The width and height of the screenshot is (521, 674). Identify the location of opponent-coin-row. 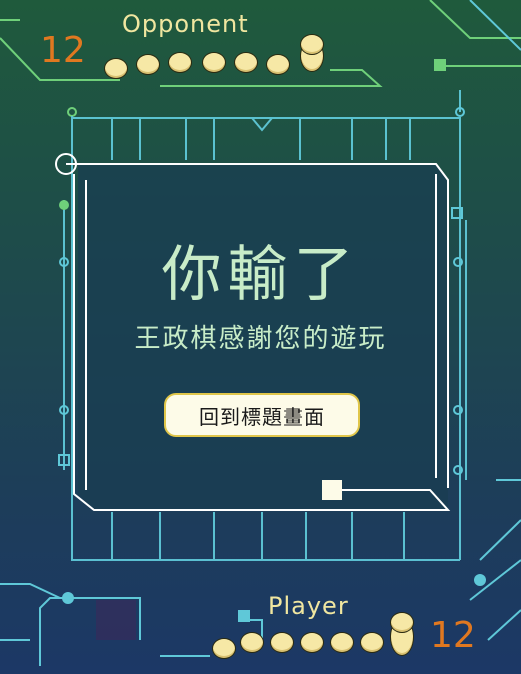
(219, 55).